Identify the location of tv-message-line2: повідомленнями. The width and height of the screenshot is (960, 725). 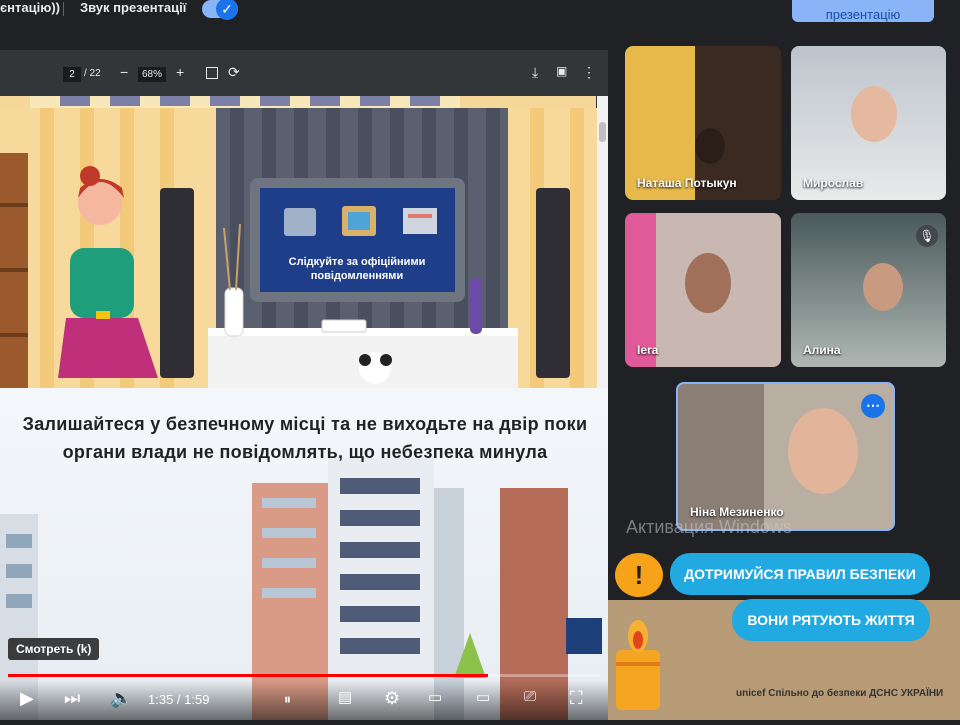
(357, 276).